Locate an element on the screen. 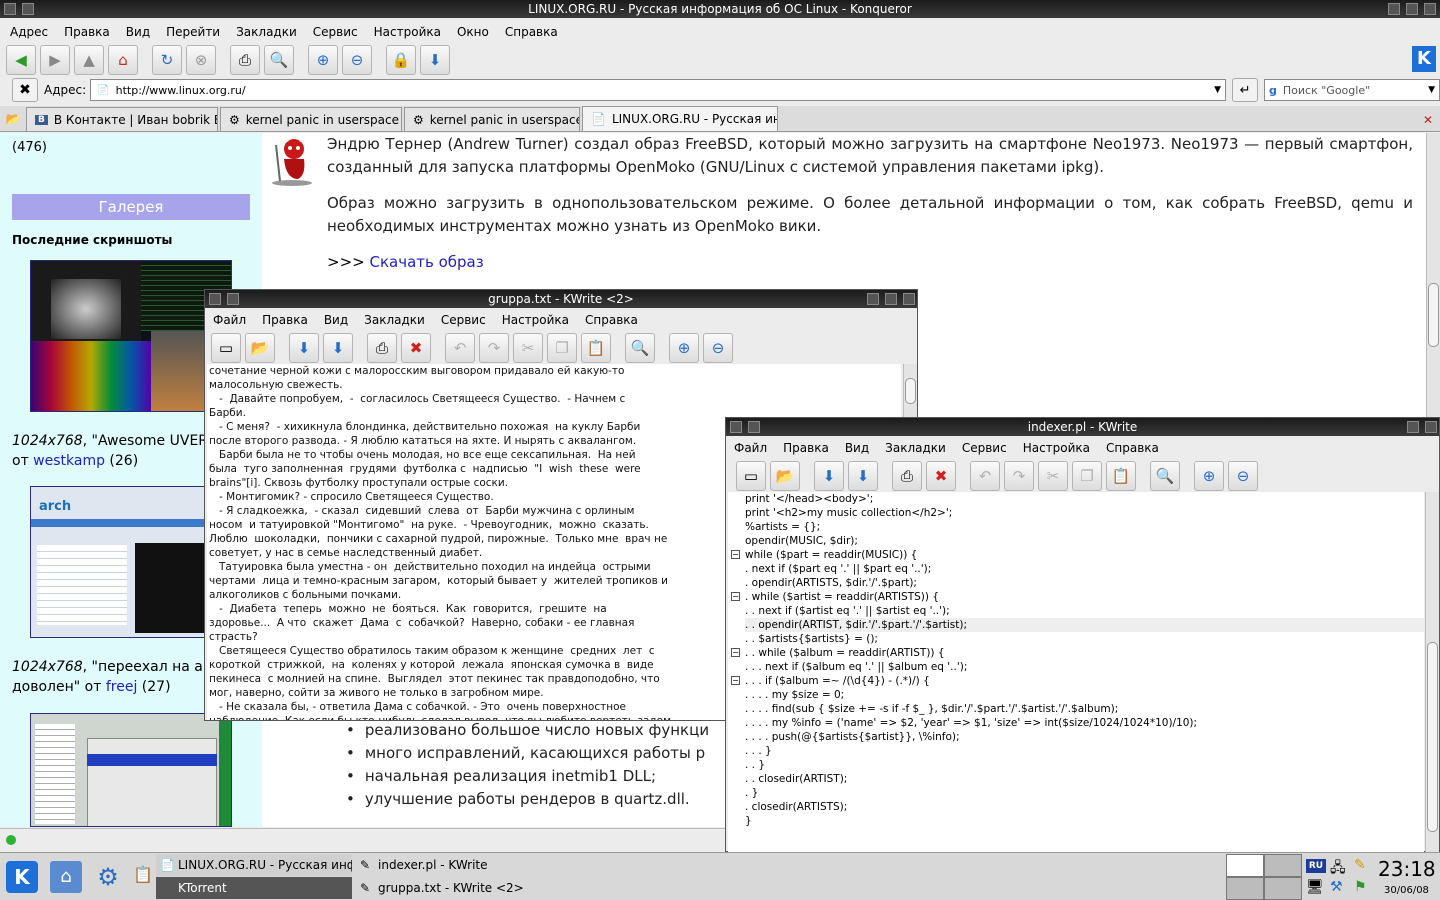 The width and height of the screenshot is (1440, 900). url-input: 📄 http://www.linux.org.ru/ ▼ is located at coordinates (658, 90).